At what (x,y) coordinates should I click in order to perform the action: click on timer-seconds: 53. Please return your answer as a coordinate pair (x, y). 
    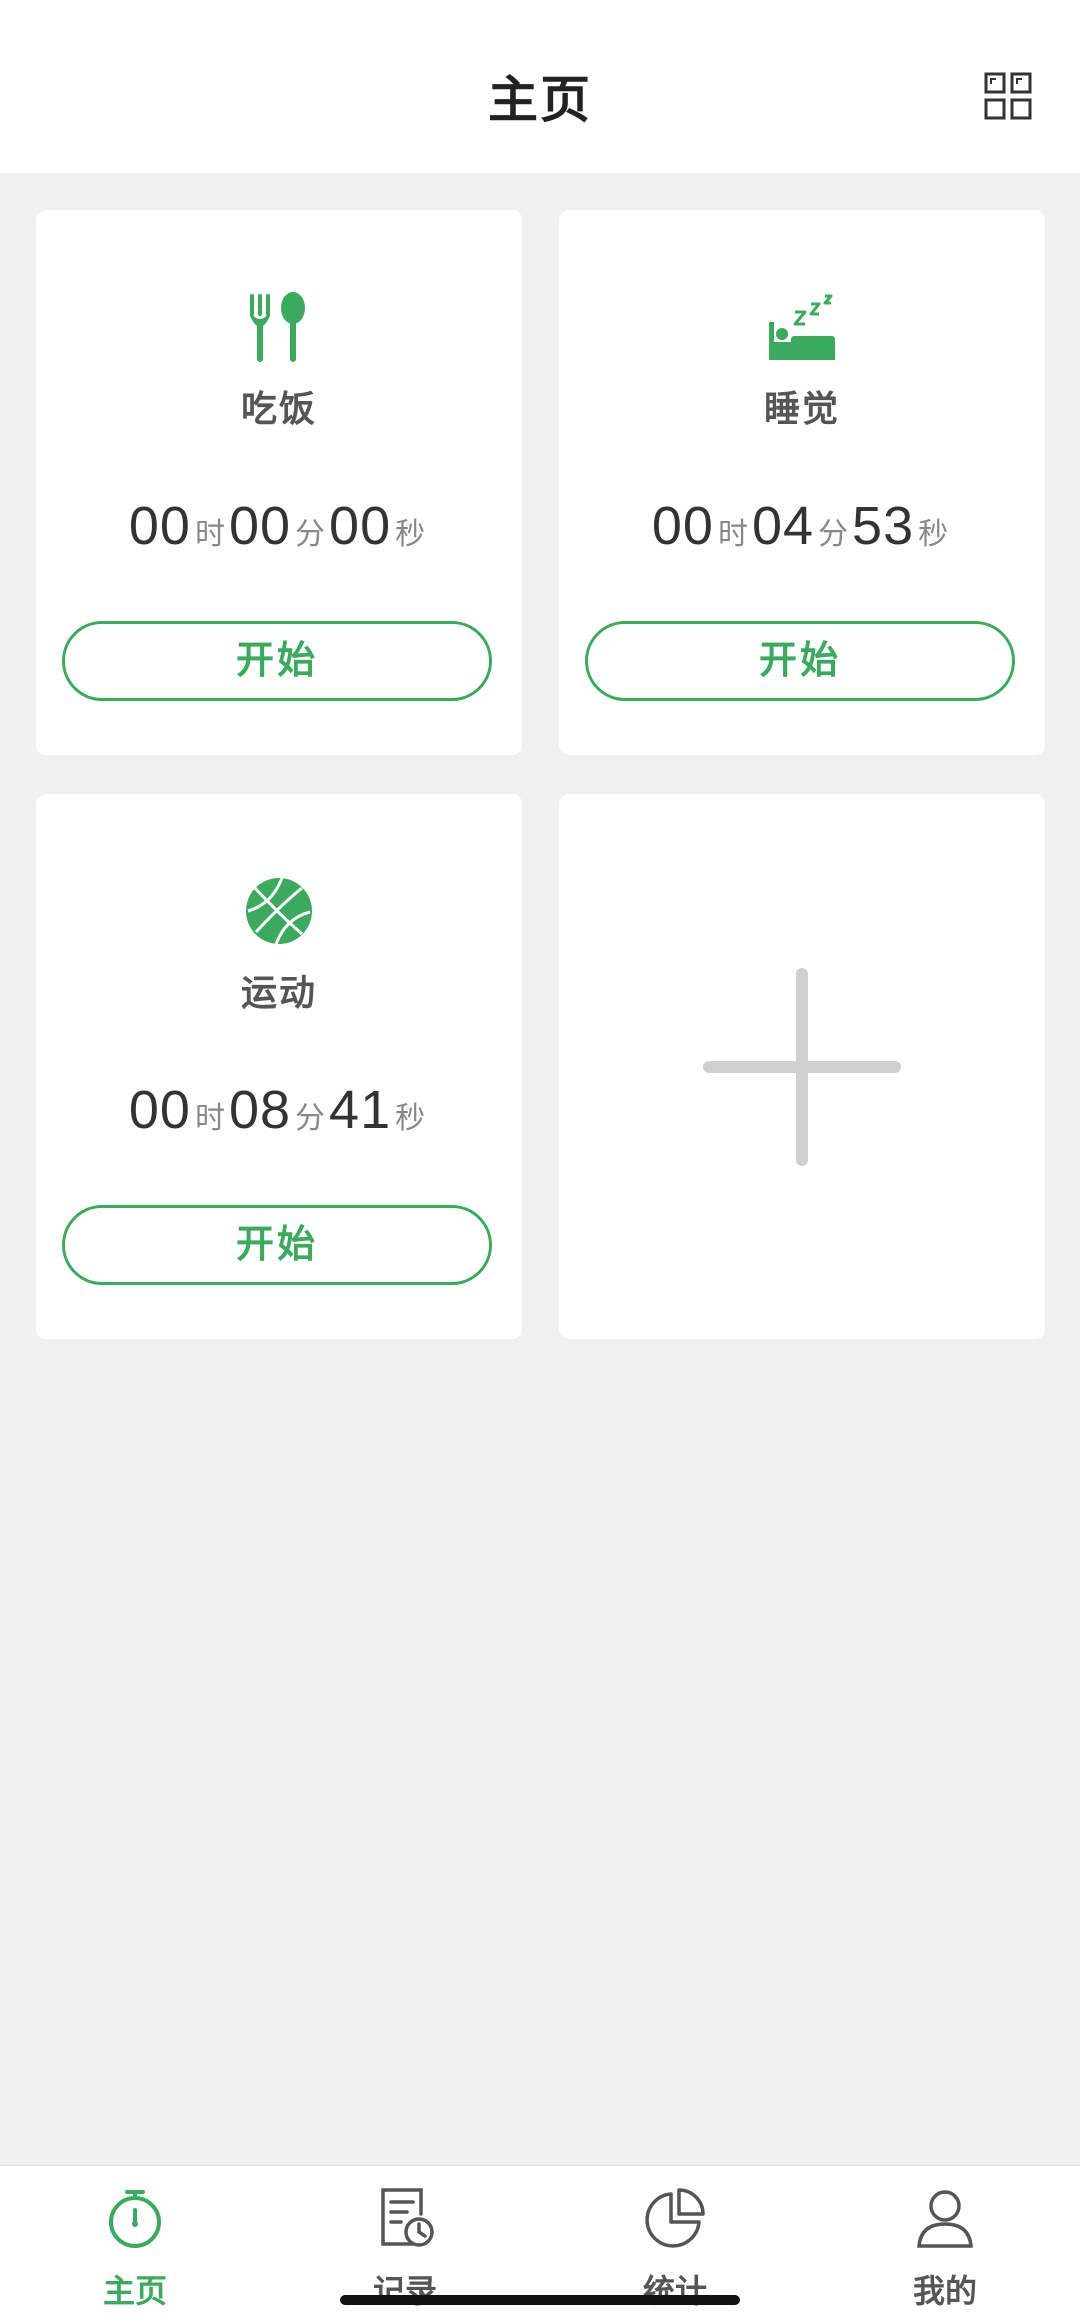
    Looking at the image, I should click on (883, 526).